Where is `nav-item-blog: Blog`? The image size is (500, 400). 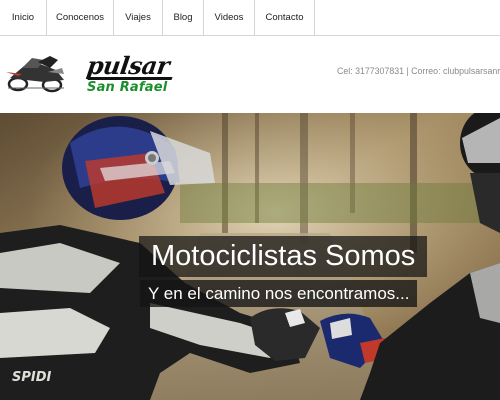
nav-item-blog: Blog is located at coordinates (183, 17).